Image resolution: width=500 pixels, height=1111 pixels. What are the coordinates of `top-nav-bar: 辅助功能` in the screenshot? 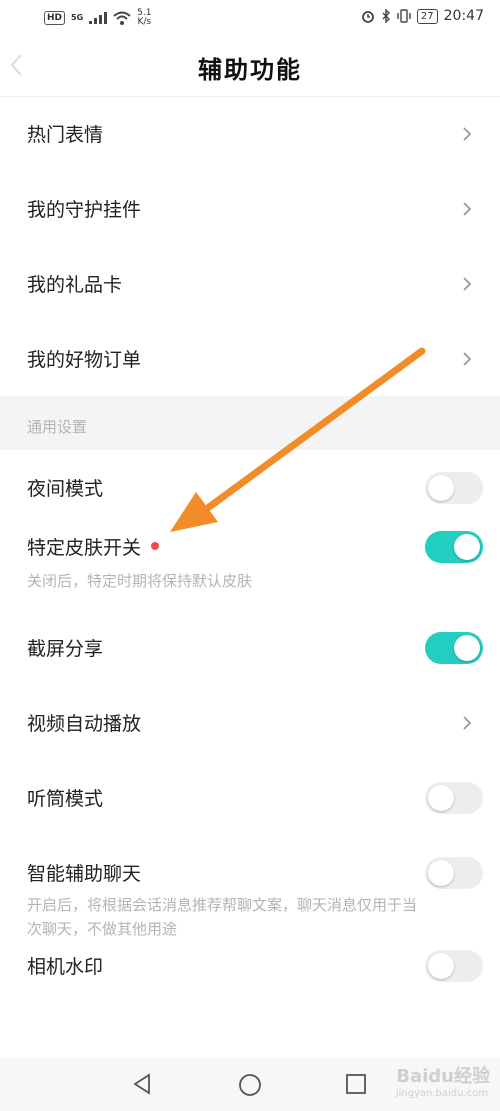 It's located at (250, 65).